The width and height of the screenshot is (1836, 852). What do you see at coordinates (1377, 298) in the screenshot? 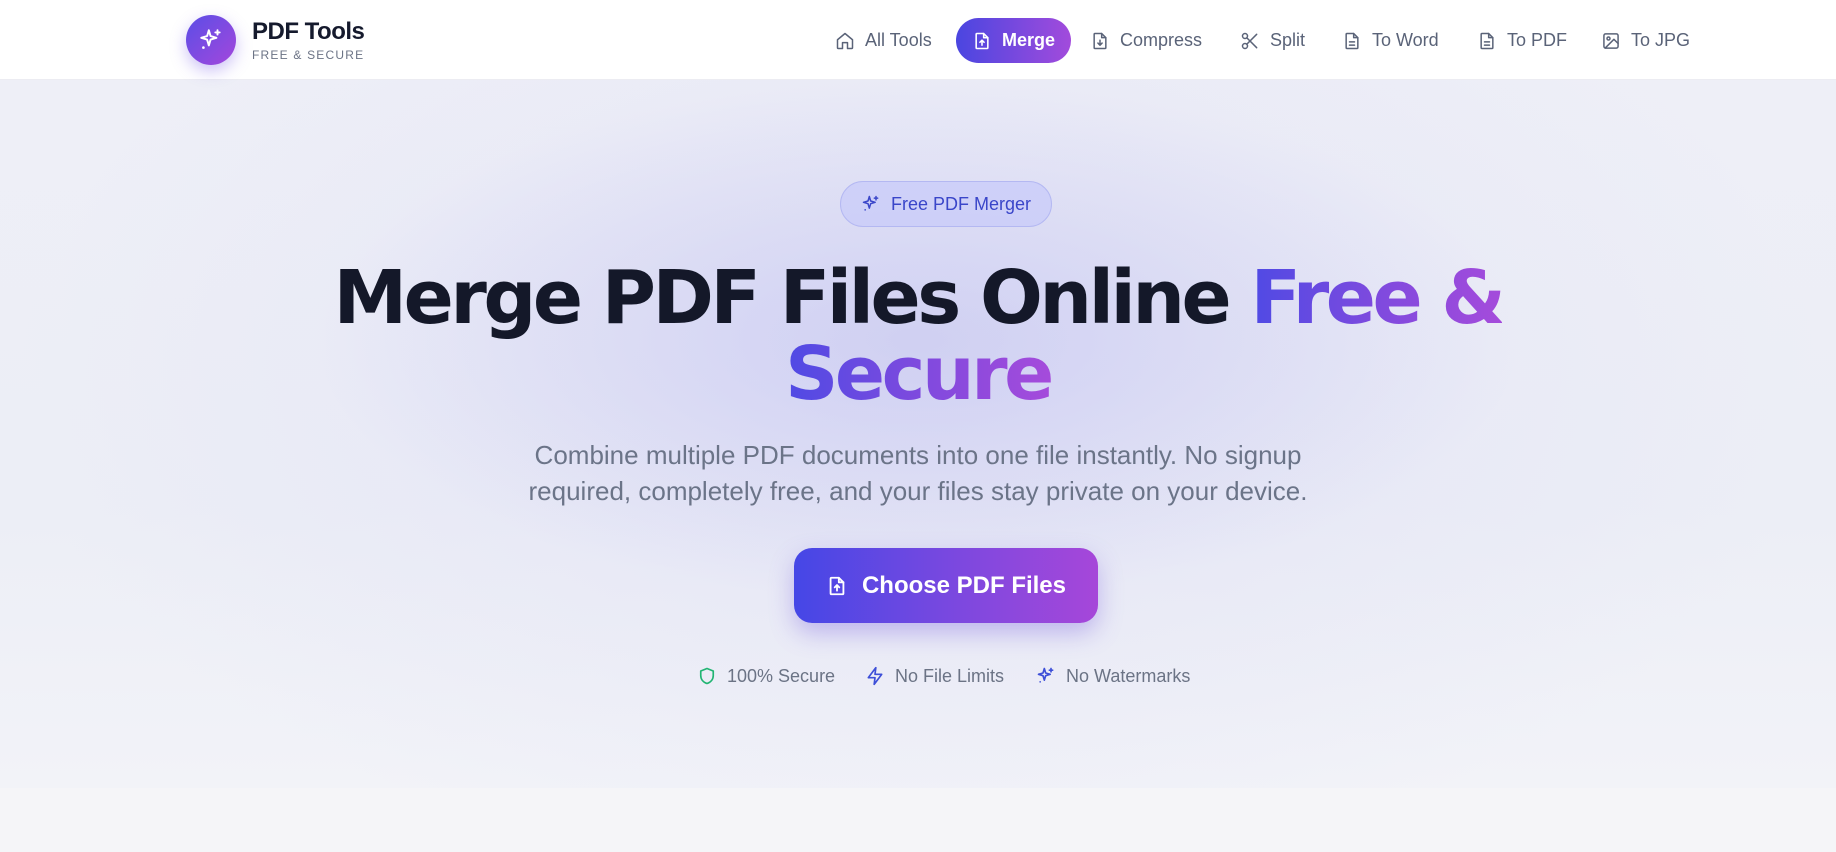
I see `headline-accent: Free &` at bounding box center [1377, 298].